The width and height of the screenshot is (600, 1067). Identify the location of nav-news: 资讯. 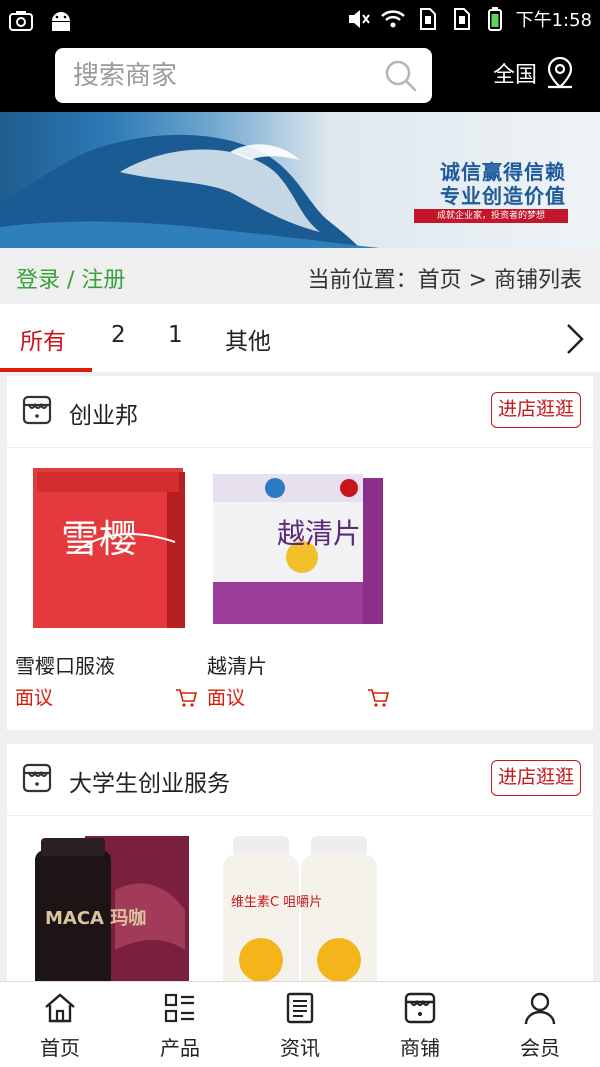
(300, 1025).